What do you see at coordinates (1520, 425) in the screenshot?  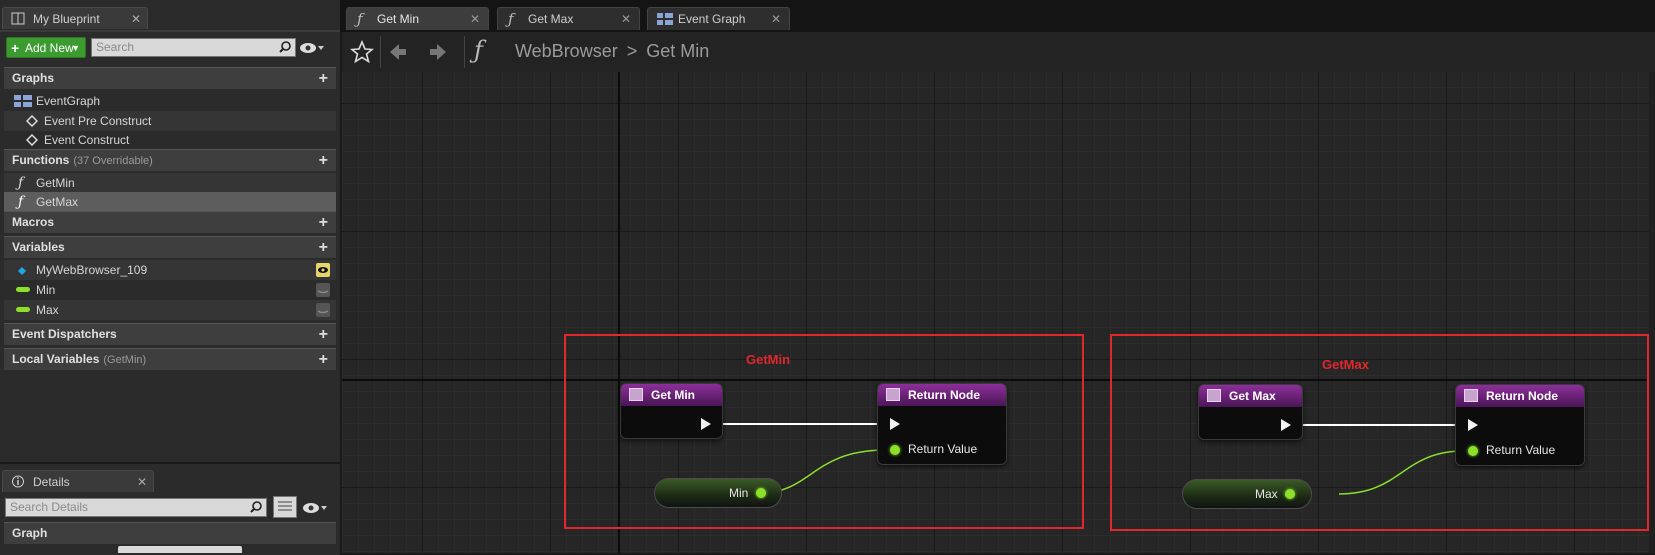 I see `return-node-getmax: Return Node Return Value` at bounding box center [1520, 425].